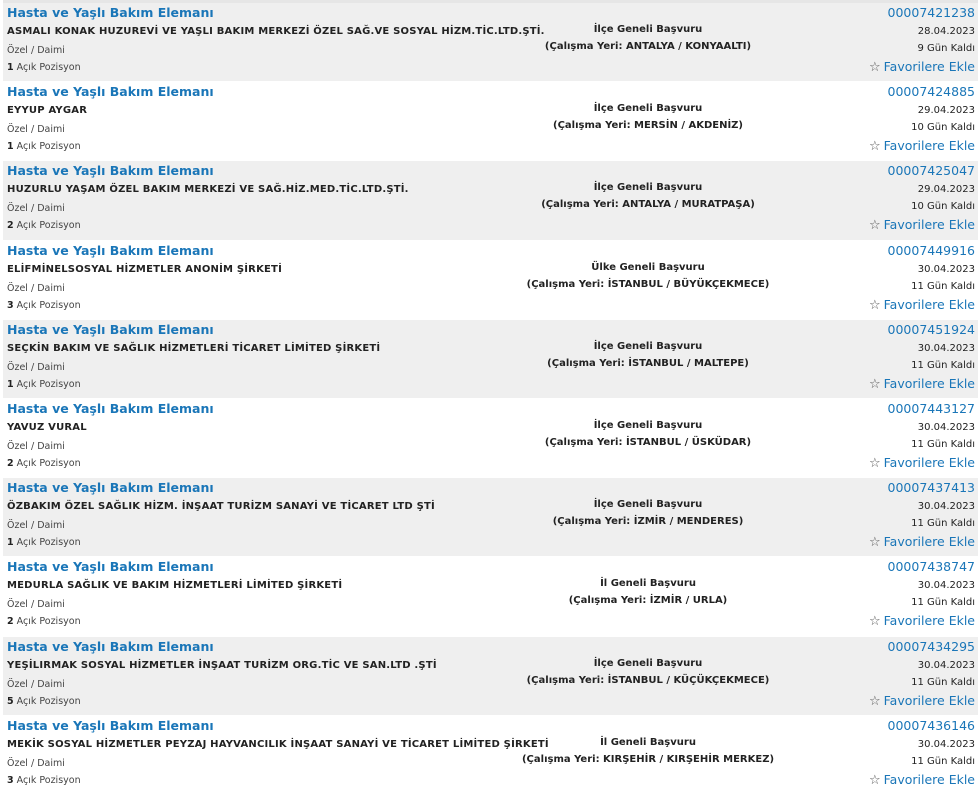  I want to click on work-location: (Çalışma Yeri: ANTALYA / KONYAALTI), so click(648, 46).